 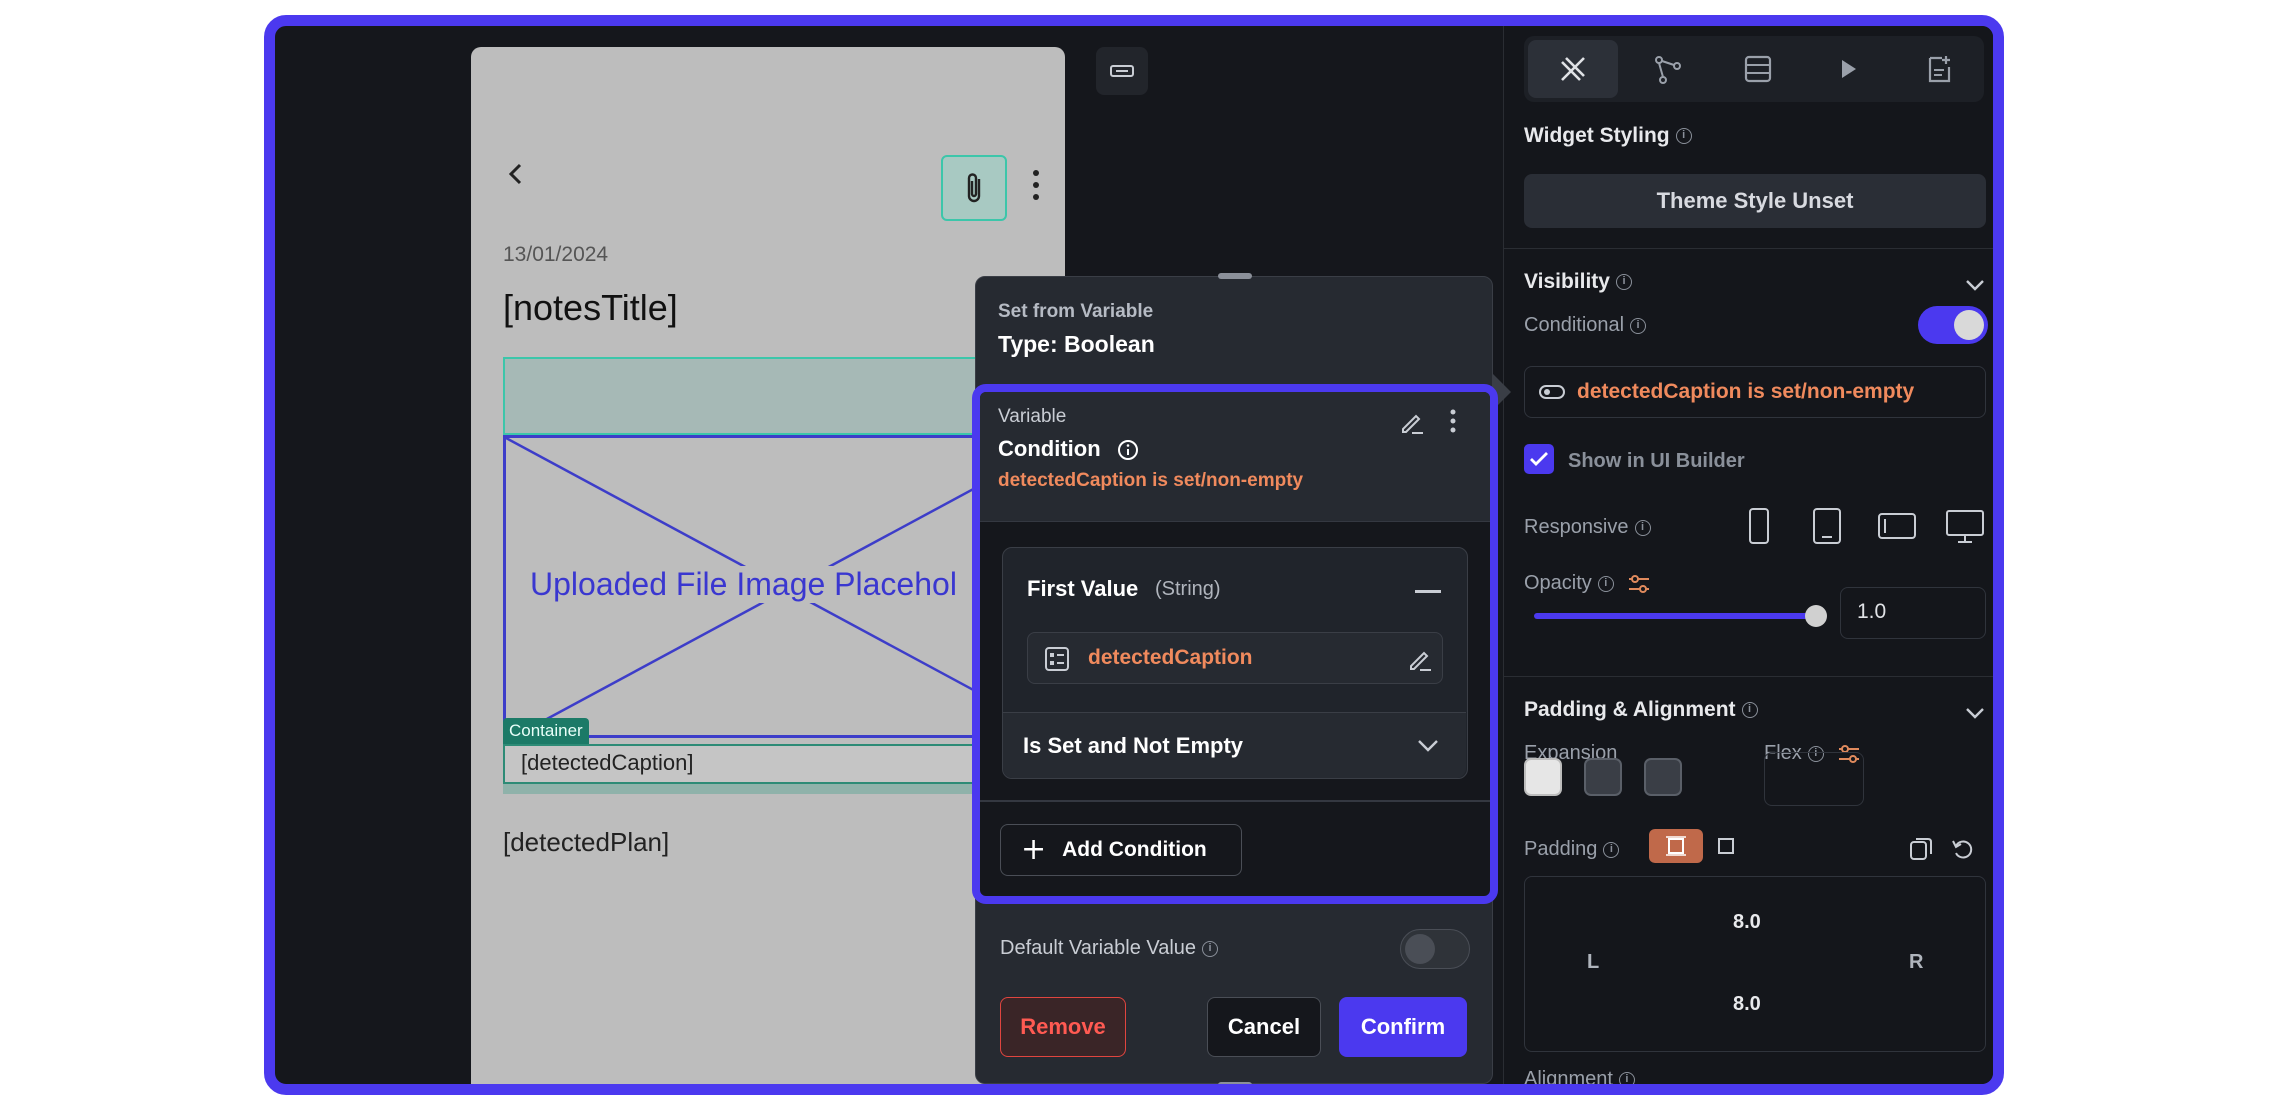 What do you see at coordinates (1151, 480) in the screenshot?
I see `condition-description: detectedCaption is set/non-empty` at bounding box center [1151, 480].